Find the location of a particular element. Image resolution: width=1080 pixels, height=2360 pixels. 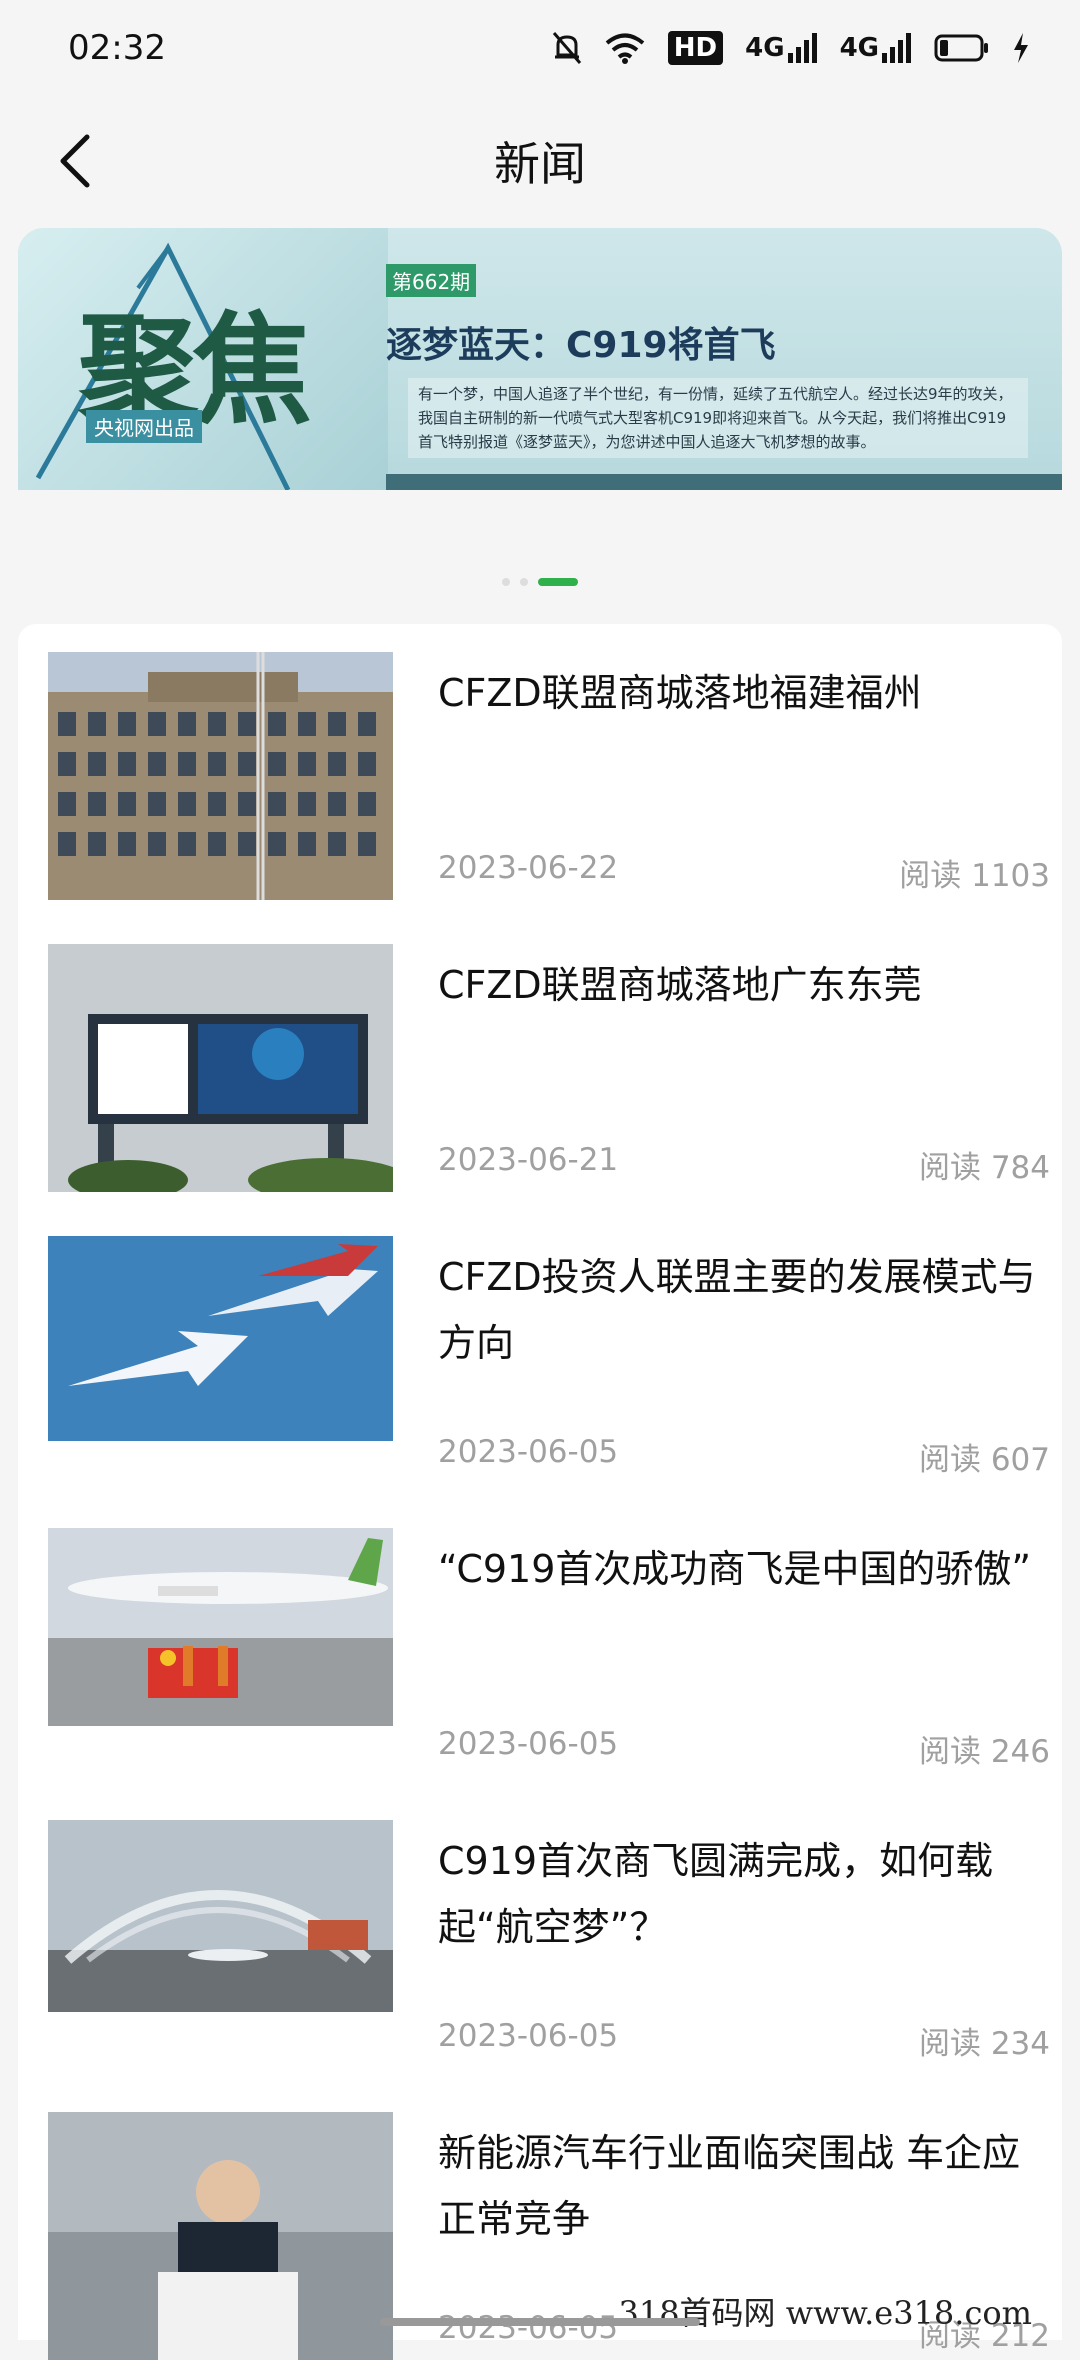

status-bar: 02:32 HD 4G 4G is located at coordinates (540, 48).